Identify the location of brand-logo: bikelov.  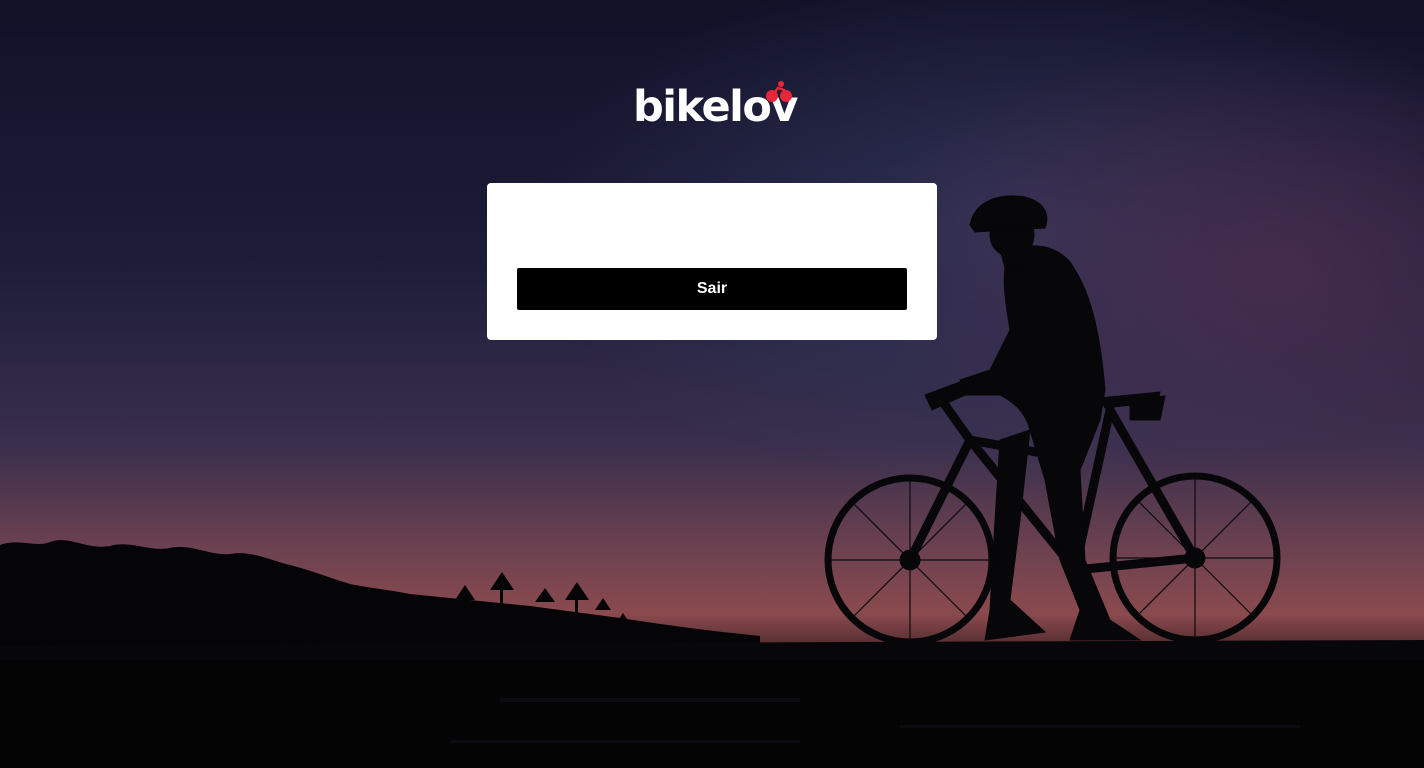
(715, 107).